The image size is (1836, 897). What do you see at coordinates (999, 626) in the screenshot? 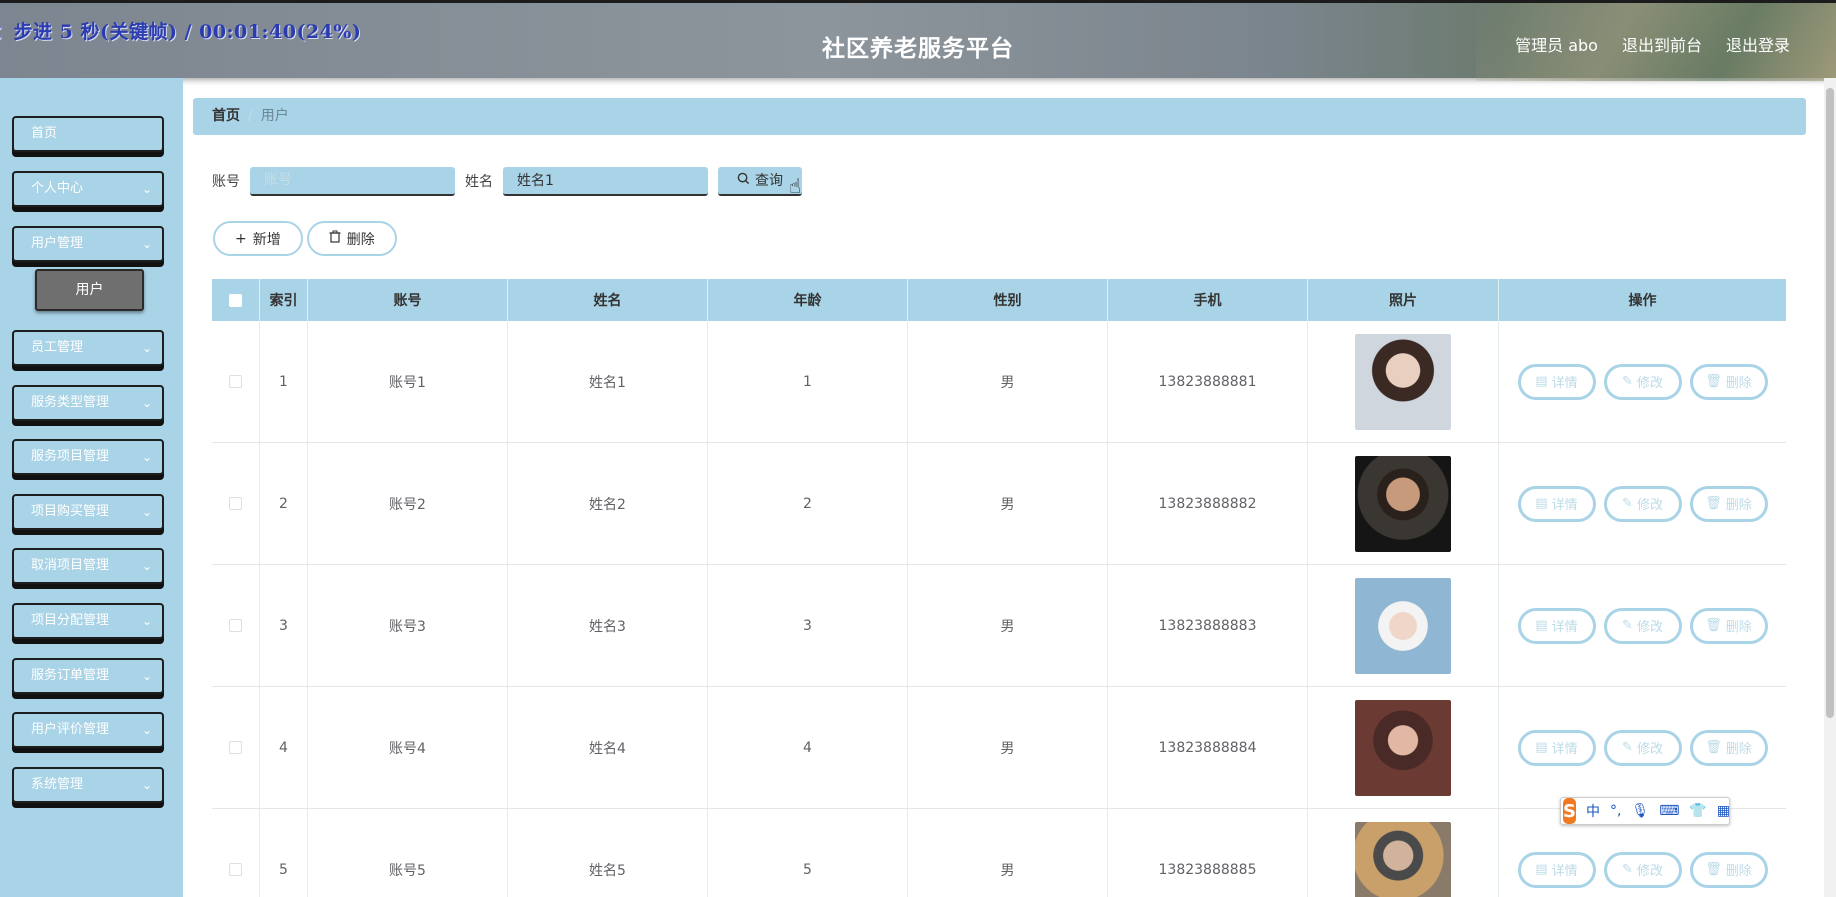
I see `table-row: 3 账号3 姓名3 3 男 13823888883 ▤ 详情 ✎ 修改 🗑 删除` at bounding box center [999, 626].